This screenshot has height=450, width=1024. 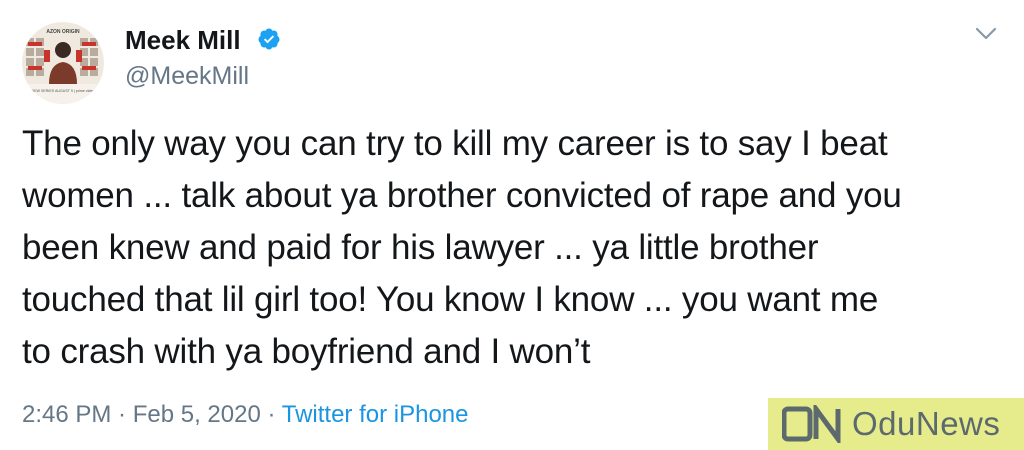 What do you see at coordinates (63, 32) in the screenshot?
I see `avatar-top-text: AZON ORIGIN` at bounding box center [63, 32].